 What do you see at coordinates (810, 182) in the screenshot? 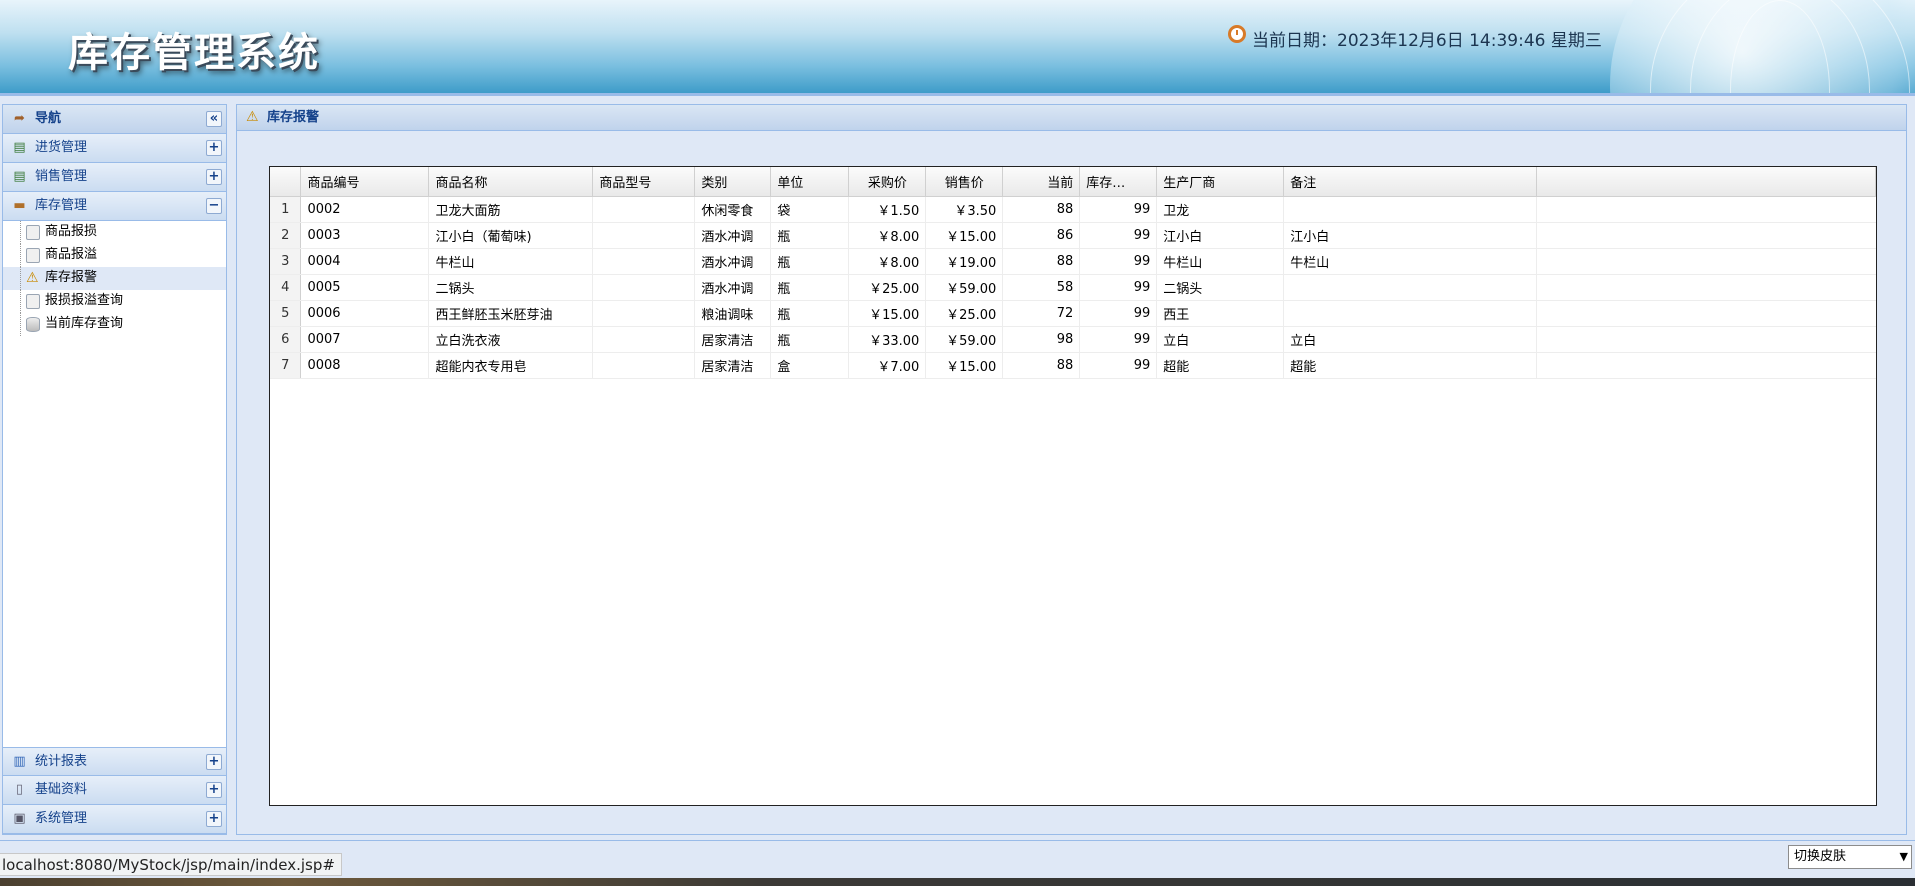
I see `column-header: 单位` at bounding box center [810, 182].